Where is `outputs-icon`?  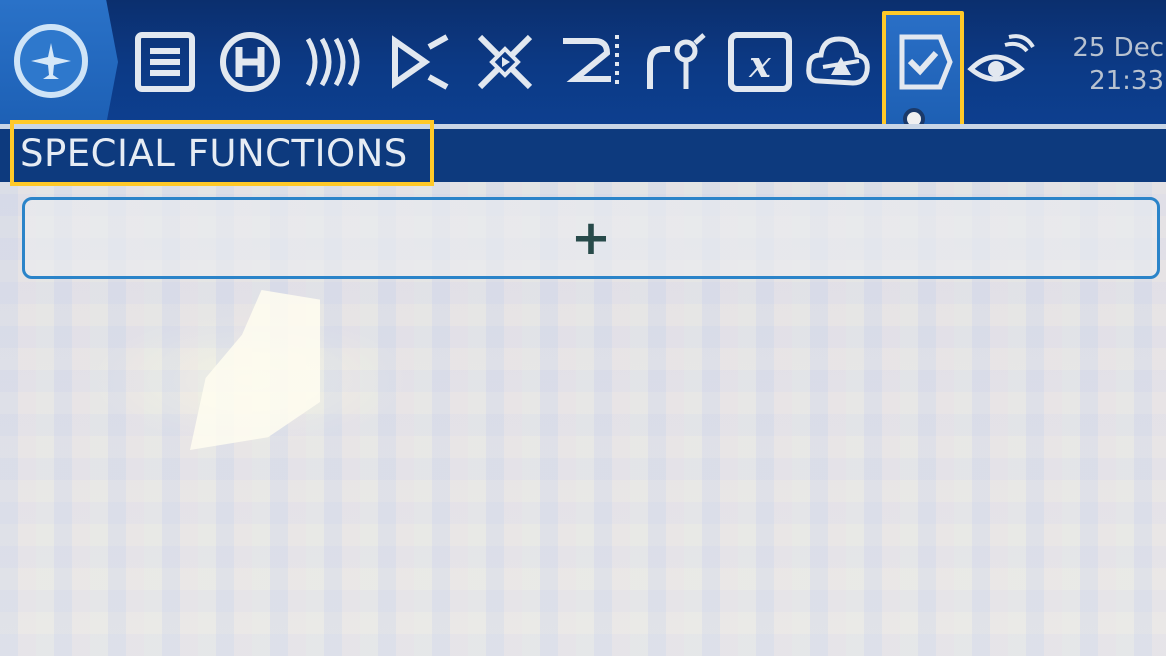 outputs-icon is located at coordinates (590, 62).